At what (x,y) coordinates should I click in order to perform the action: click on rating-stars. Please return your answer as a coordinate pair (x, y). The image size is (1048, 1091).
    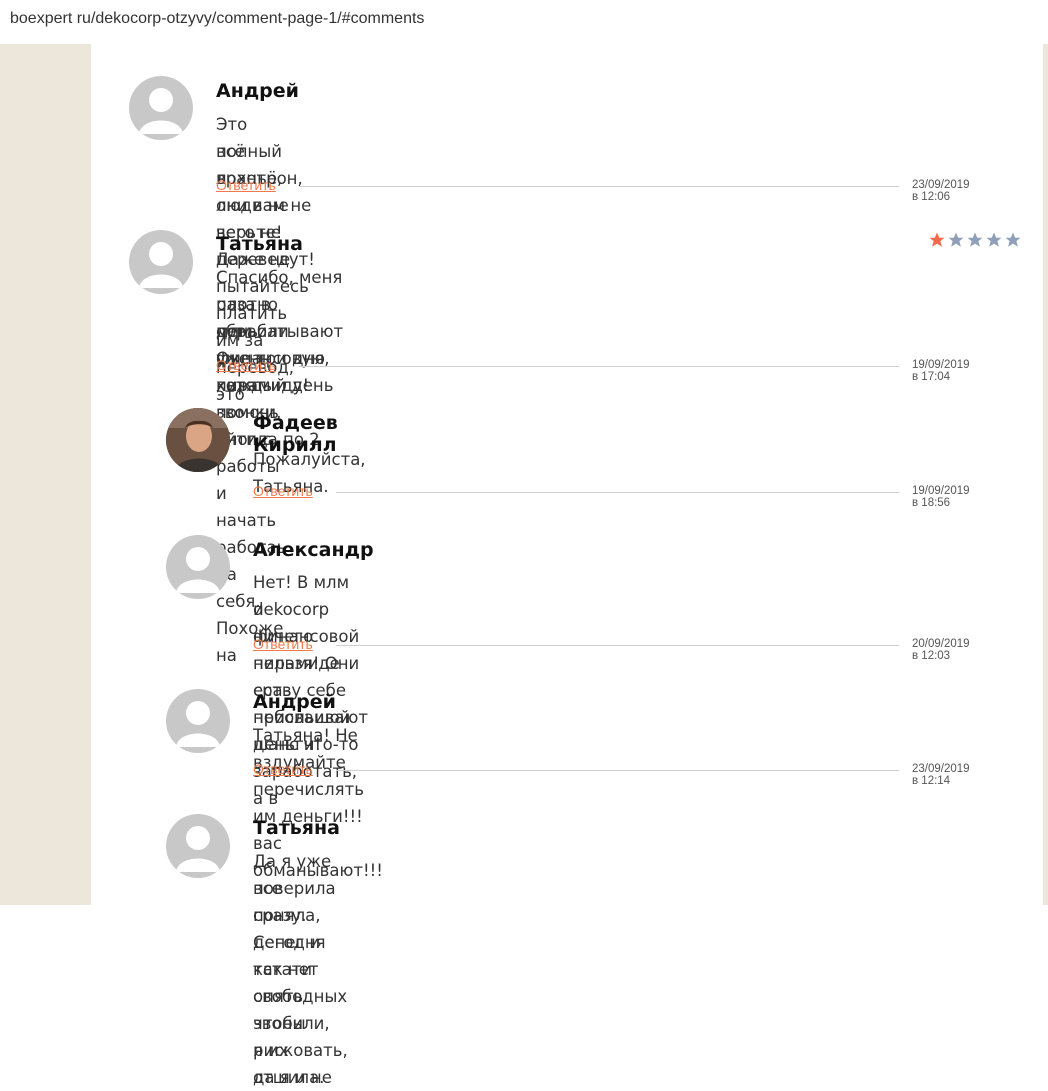
    Looking at the image, I should click on (975, 240).